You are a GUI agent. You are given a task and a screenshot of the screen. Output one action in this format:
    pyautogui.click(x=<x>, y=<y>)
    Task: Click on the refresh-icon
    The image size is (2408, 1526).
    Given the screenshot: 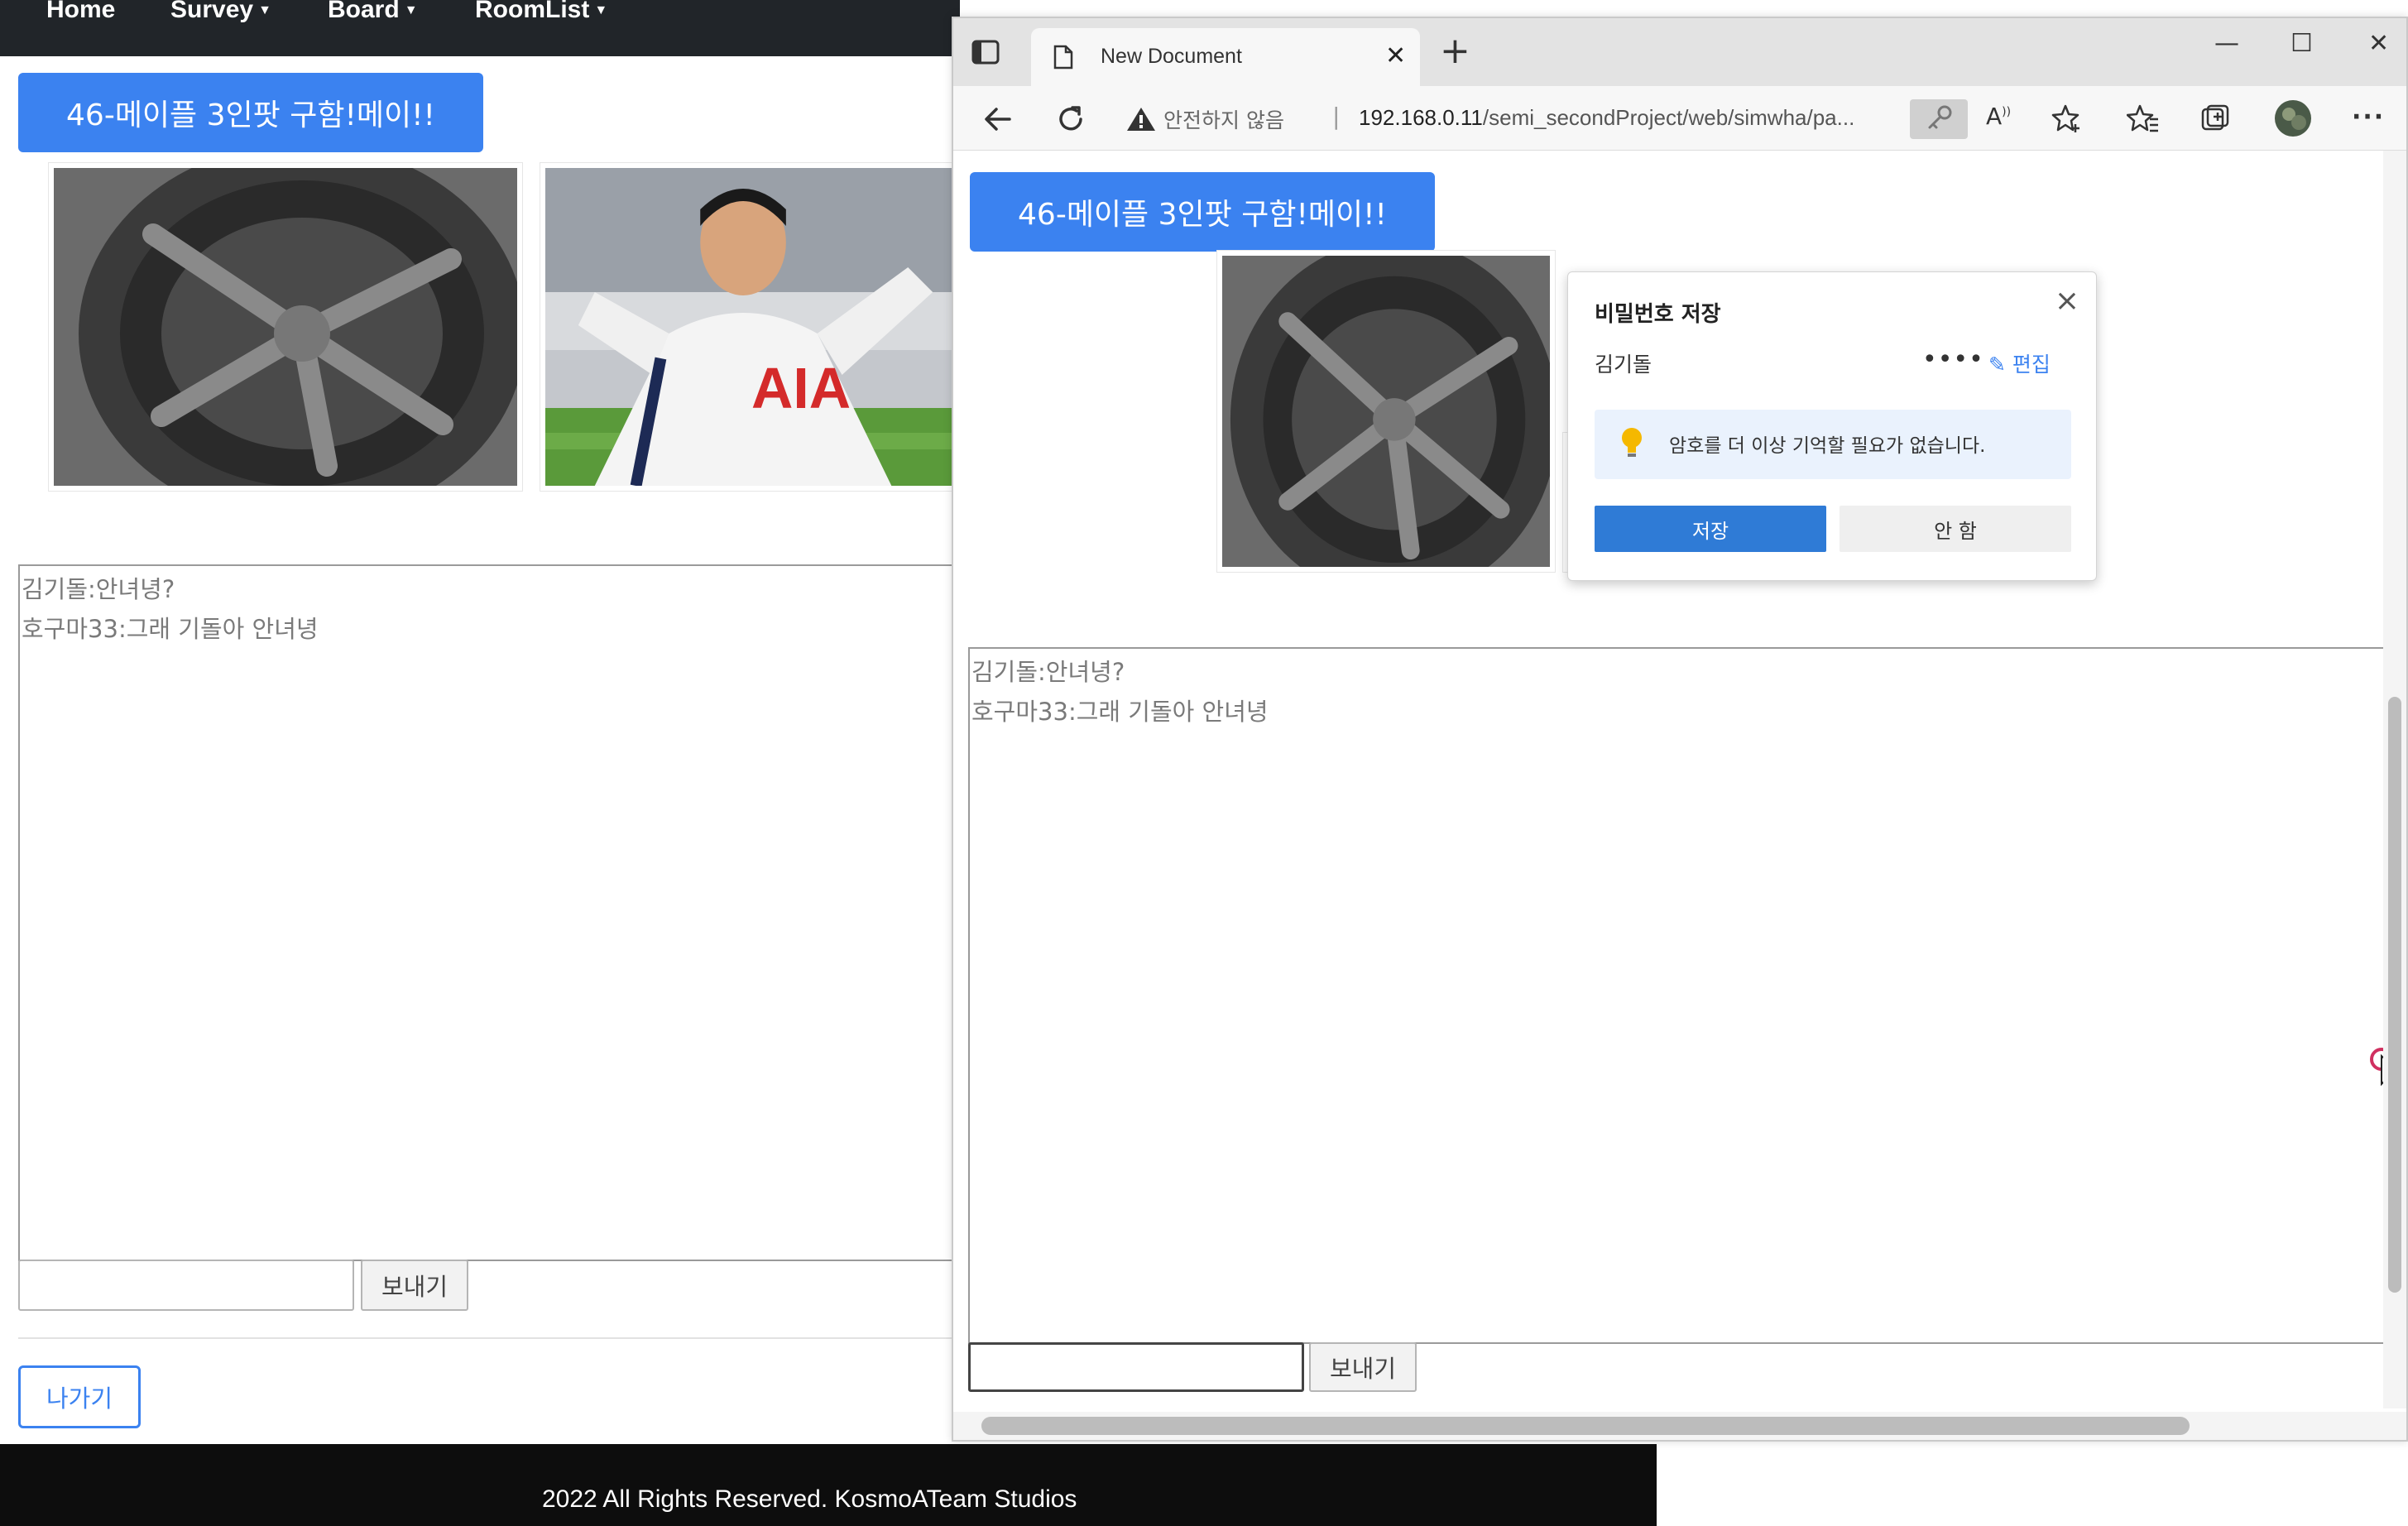 What is the action you would take?
    pyautogui.click(x=1070, y=119)
    